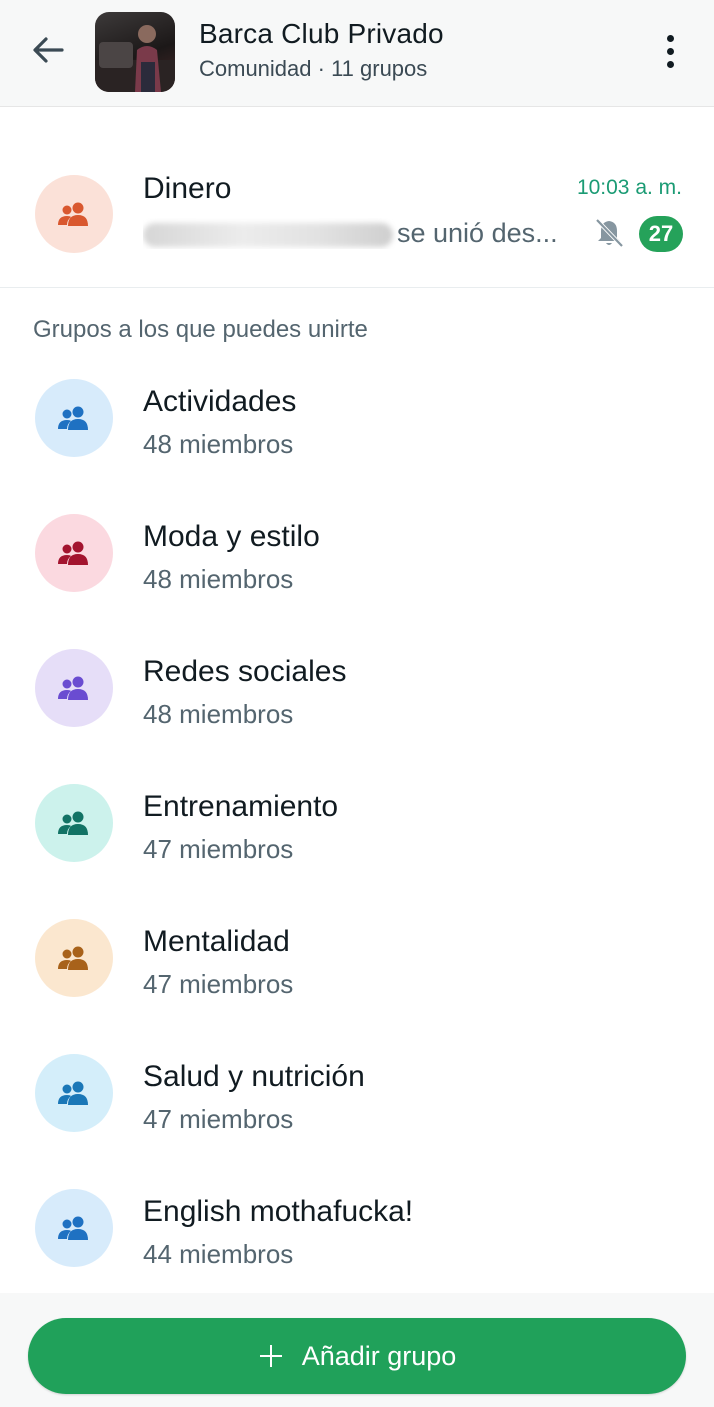 The image size is (714, 1407). Describe the element at coordinates (245, 671) in the screenshot. I see `group-name: Redes sociales` at that location.